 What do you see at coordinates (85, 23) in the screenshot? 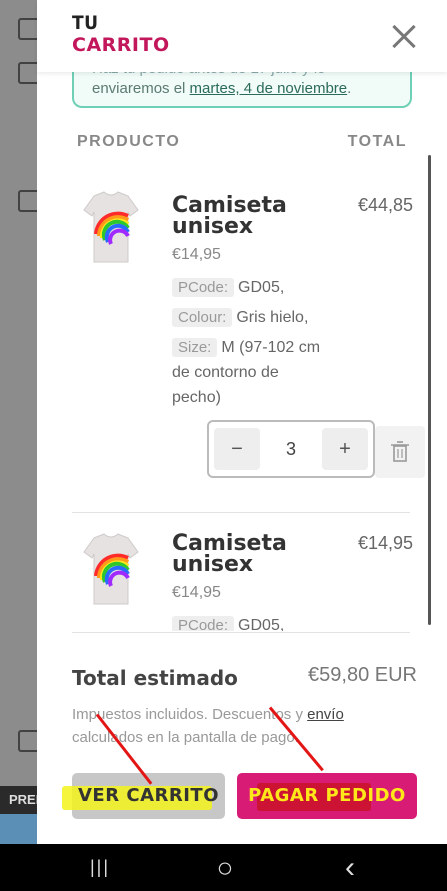
I see `cart-title-line1: TU` at bounding box center [85, 23].